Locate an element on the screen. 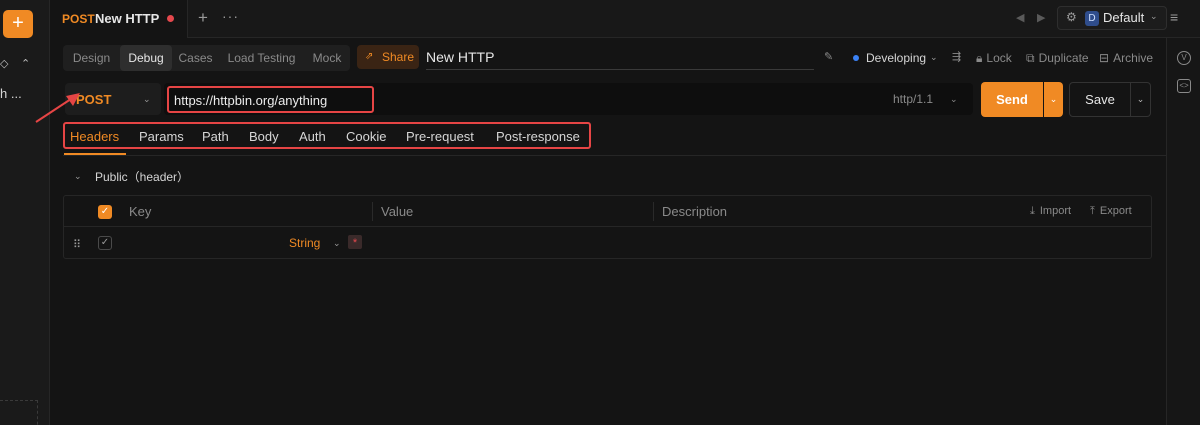 The width and height of the screenshot is (1200, 425). lock-button: 🔒︎ Lock is located at coordinates (994, 58).